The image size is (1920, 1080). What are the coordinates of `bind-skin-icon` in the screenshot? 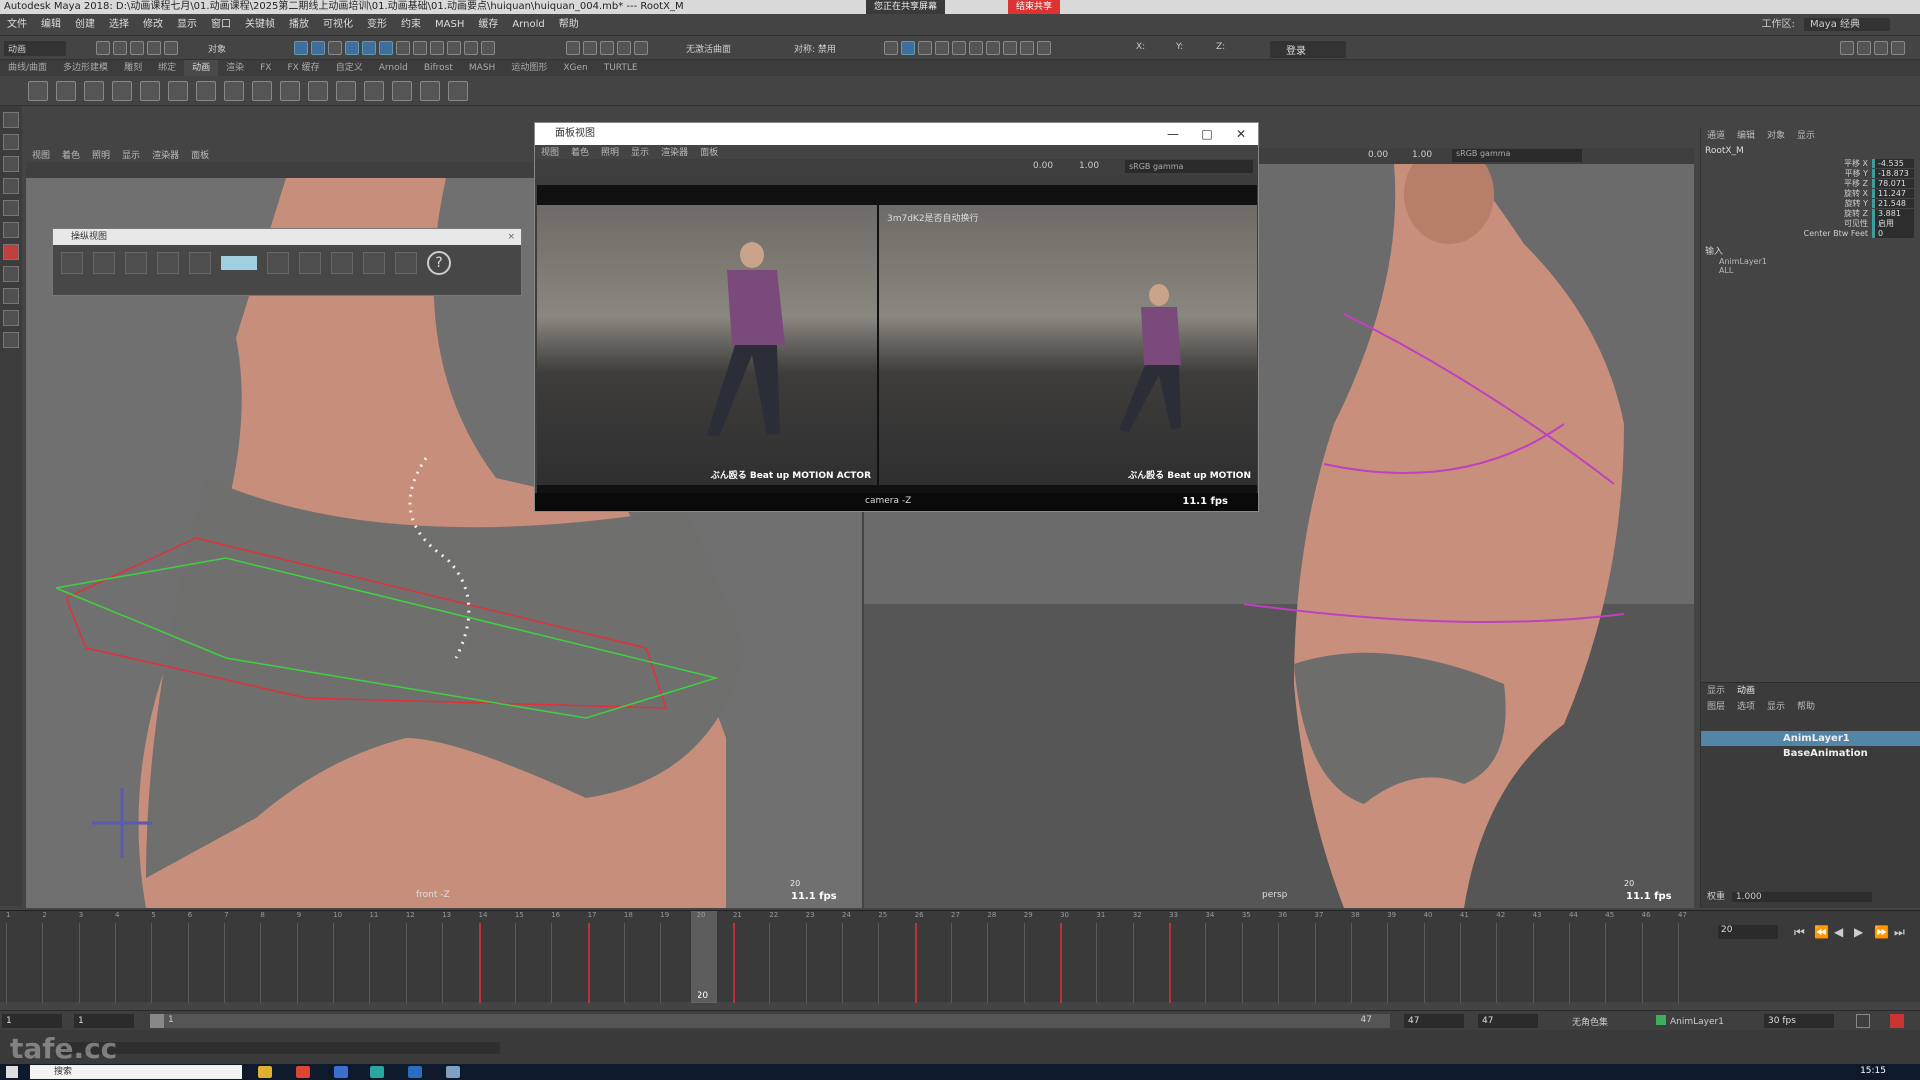 It's located at (262, 91).